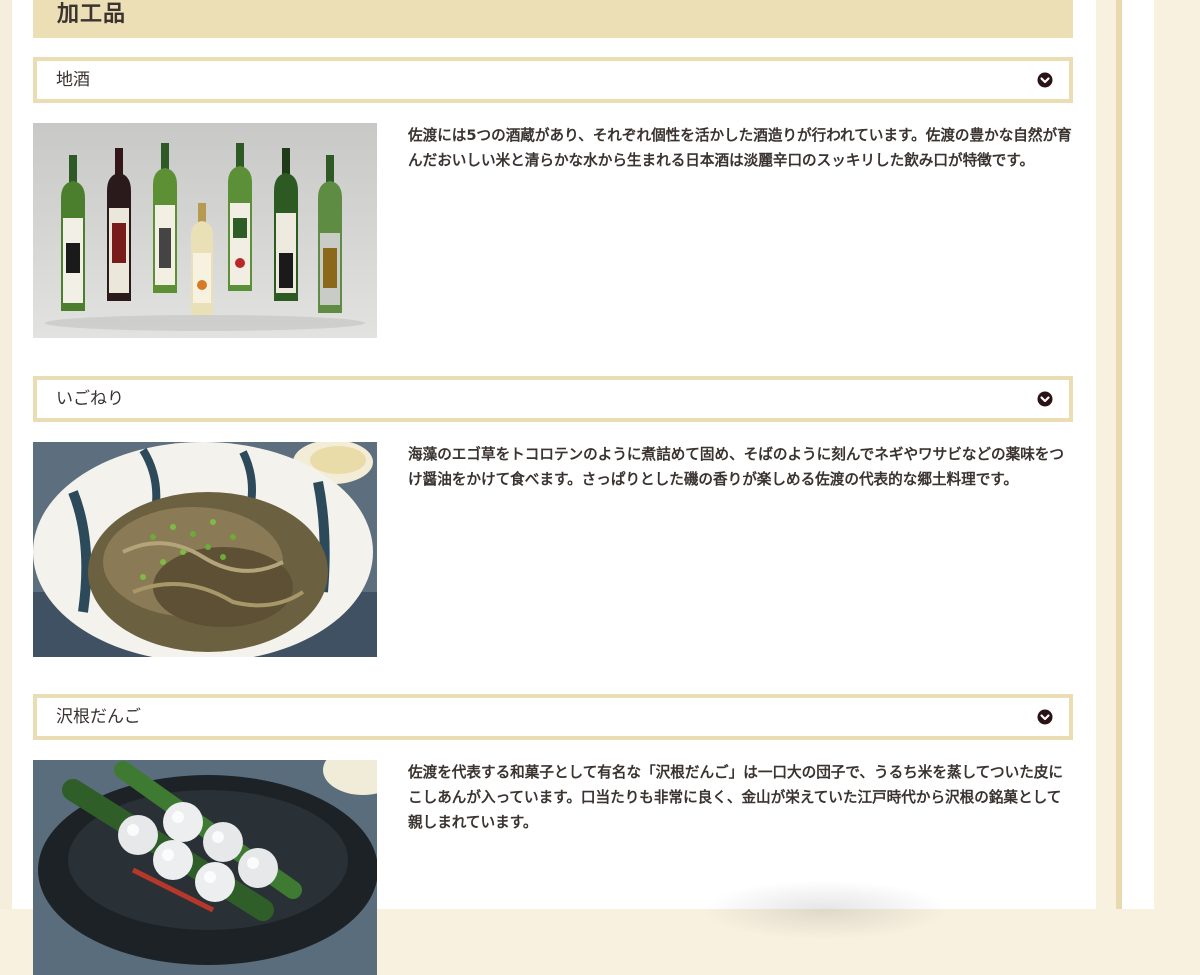 This screenshot has width=1200, height=975. What do you see at coordinates (1138, 454) in the screenshot?
I see `side-gap` at bounding box center [1138, 454].